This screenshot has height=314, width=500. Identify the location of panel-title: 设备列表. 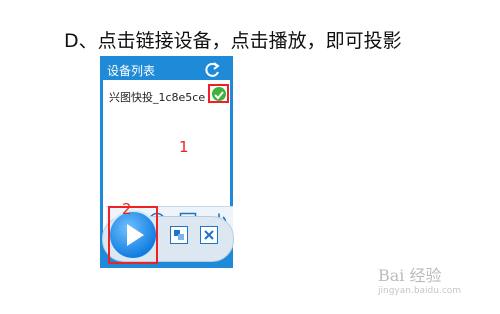
(131, 71).